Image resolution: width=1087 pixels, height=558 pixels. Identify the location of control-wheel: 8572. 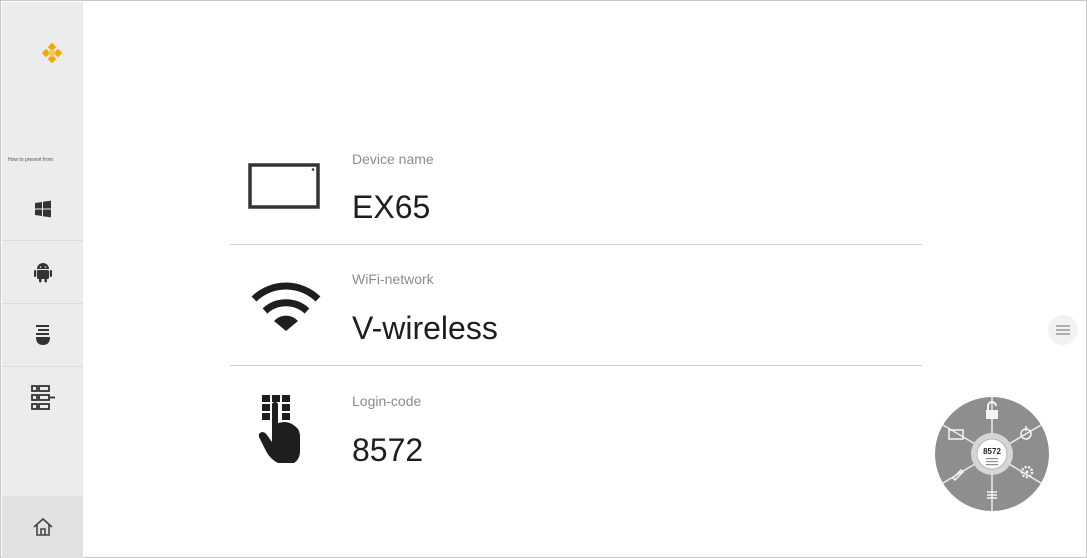
(992, 454).